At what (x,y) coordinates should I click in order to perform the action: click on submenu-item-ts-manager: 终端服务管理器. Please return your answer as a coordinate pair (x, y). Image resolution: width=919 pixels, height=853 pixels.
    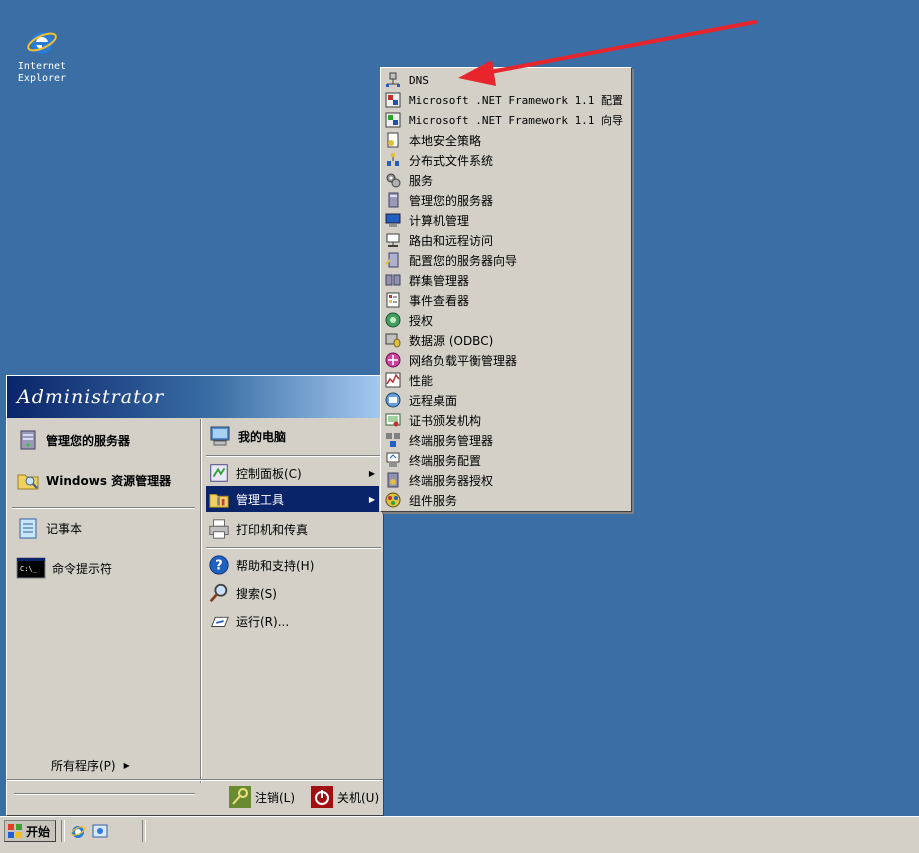
    Looking at the image, I should click on (506, 440).